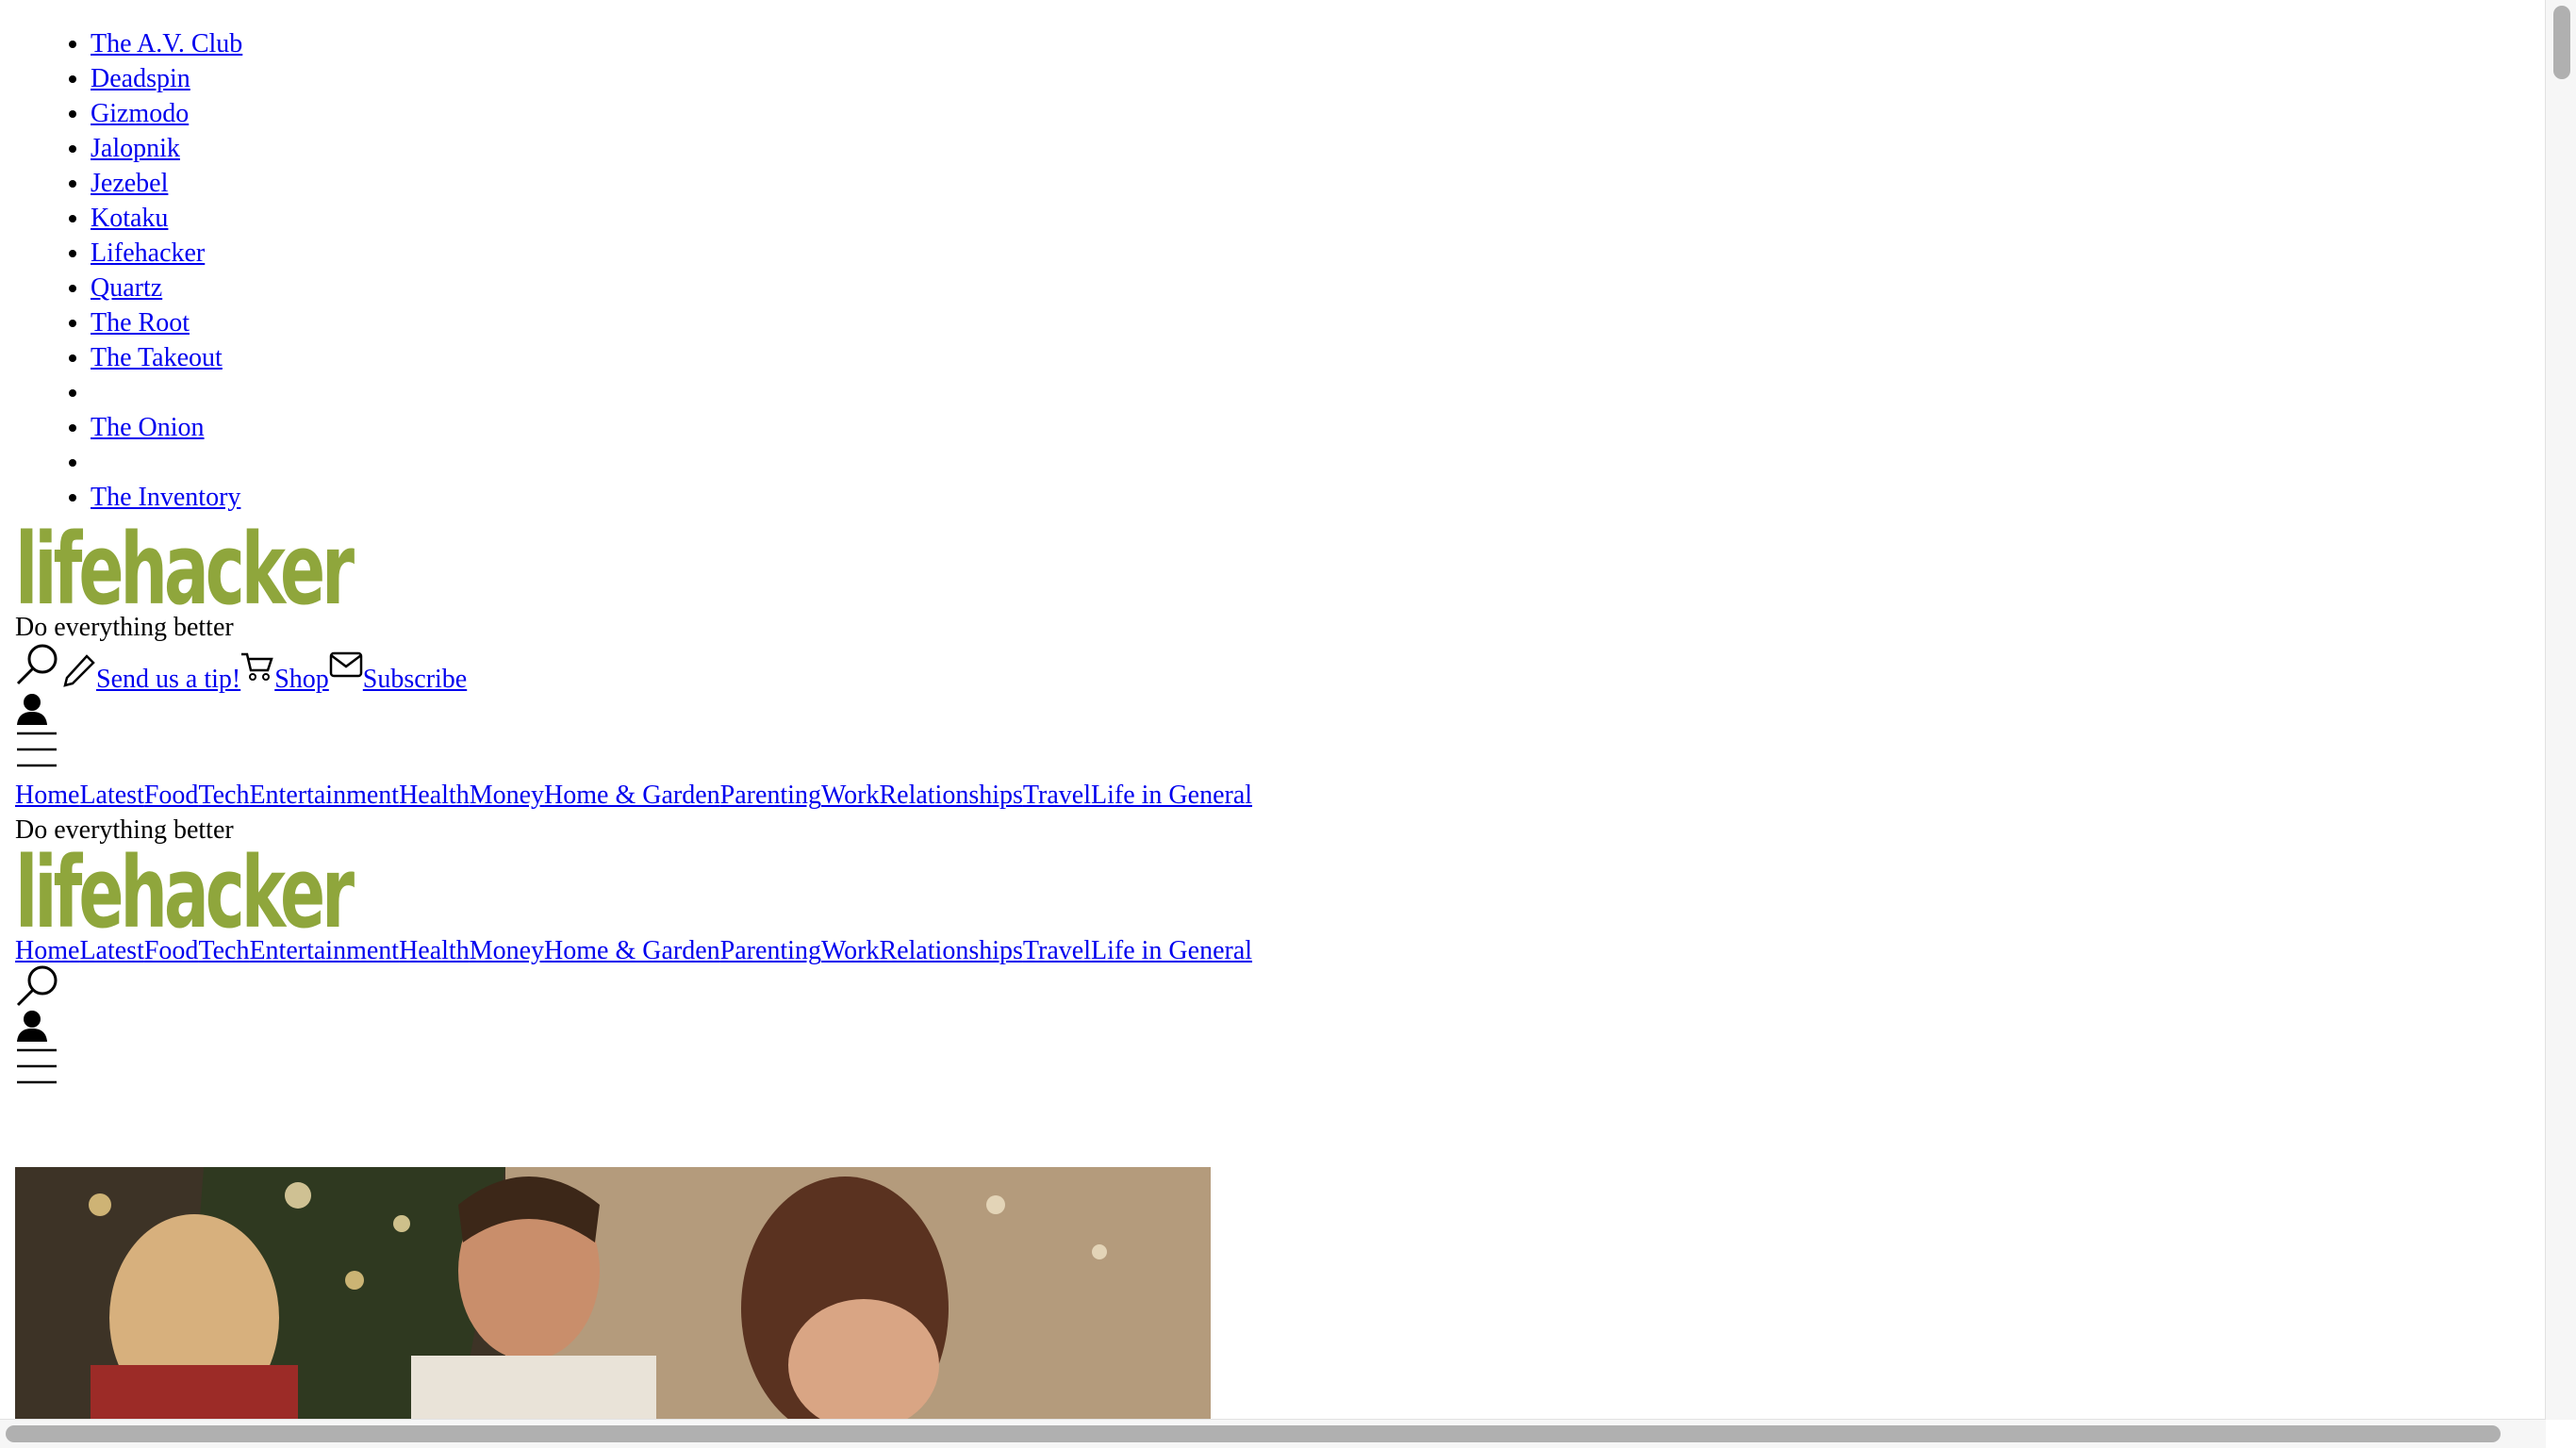 This screenshot has width=2576, height=1448. I want to click on network-link: Gizmodo, so click(140, 113).